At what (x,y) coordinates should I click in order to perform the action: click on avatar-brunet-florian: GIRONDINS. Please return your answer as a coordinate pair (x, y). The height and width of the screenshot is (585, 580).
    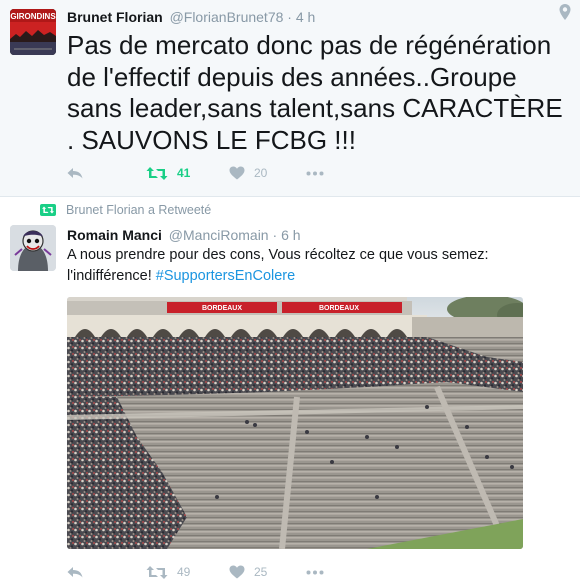
    Looking at the image, I should click on (33, 32).